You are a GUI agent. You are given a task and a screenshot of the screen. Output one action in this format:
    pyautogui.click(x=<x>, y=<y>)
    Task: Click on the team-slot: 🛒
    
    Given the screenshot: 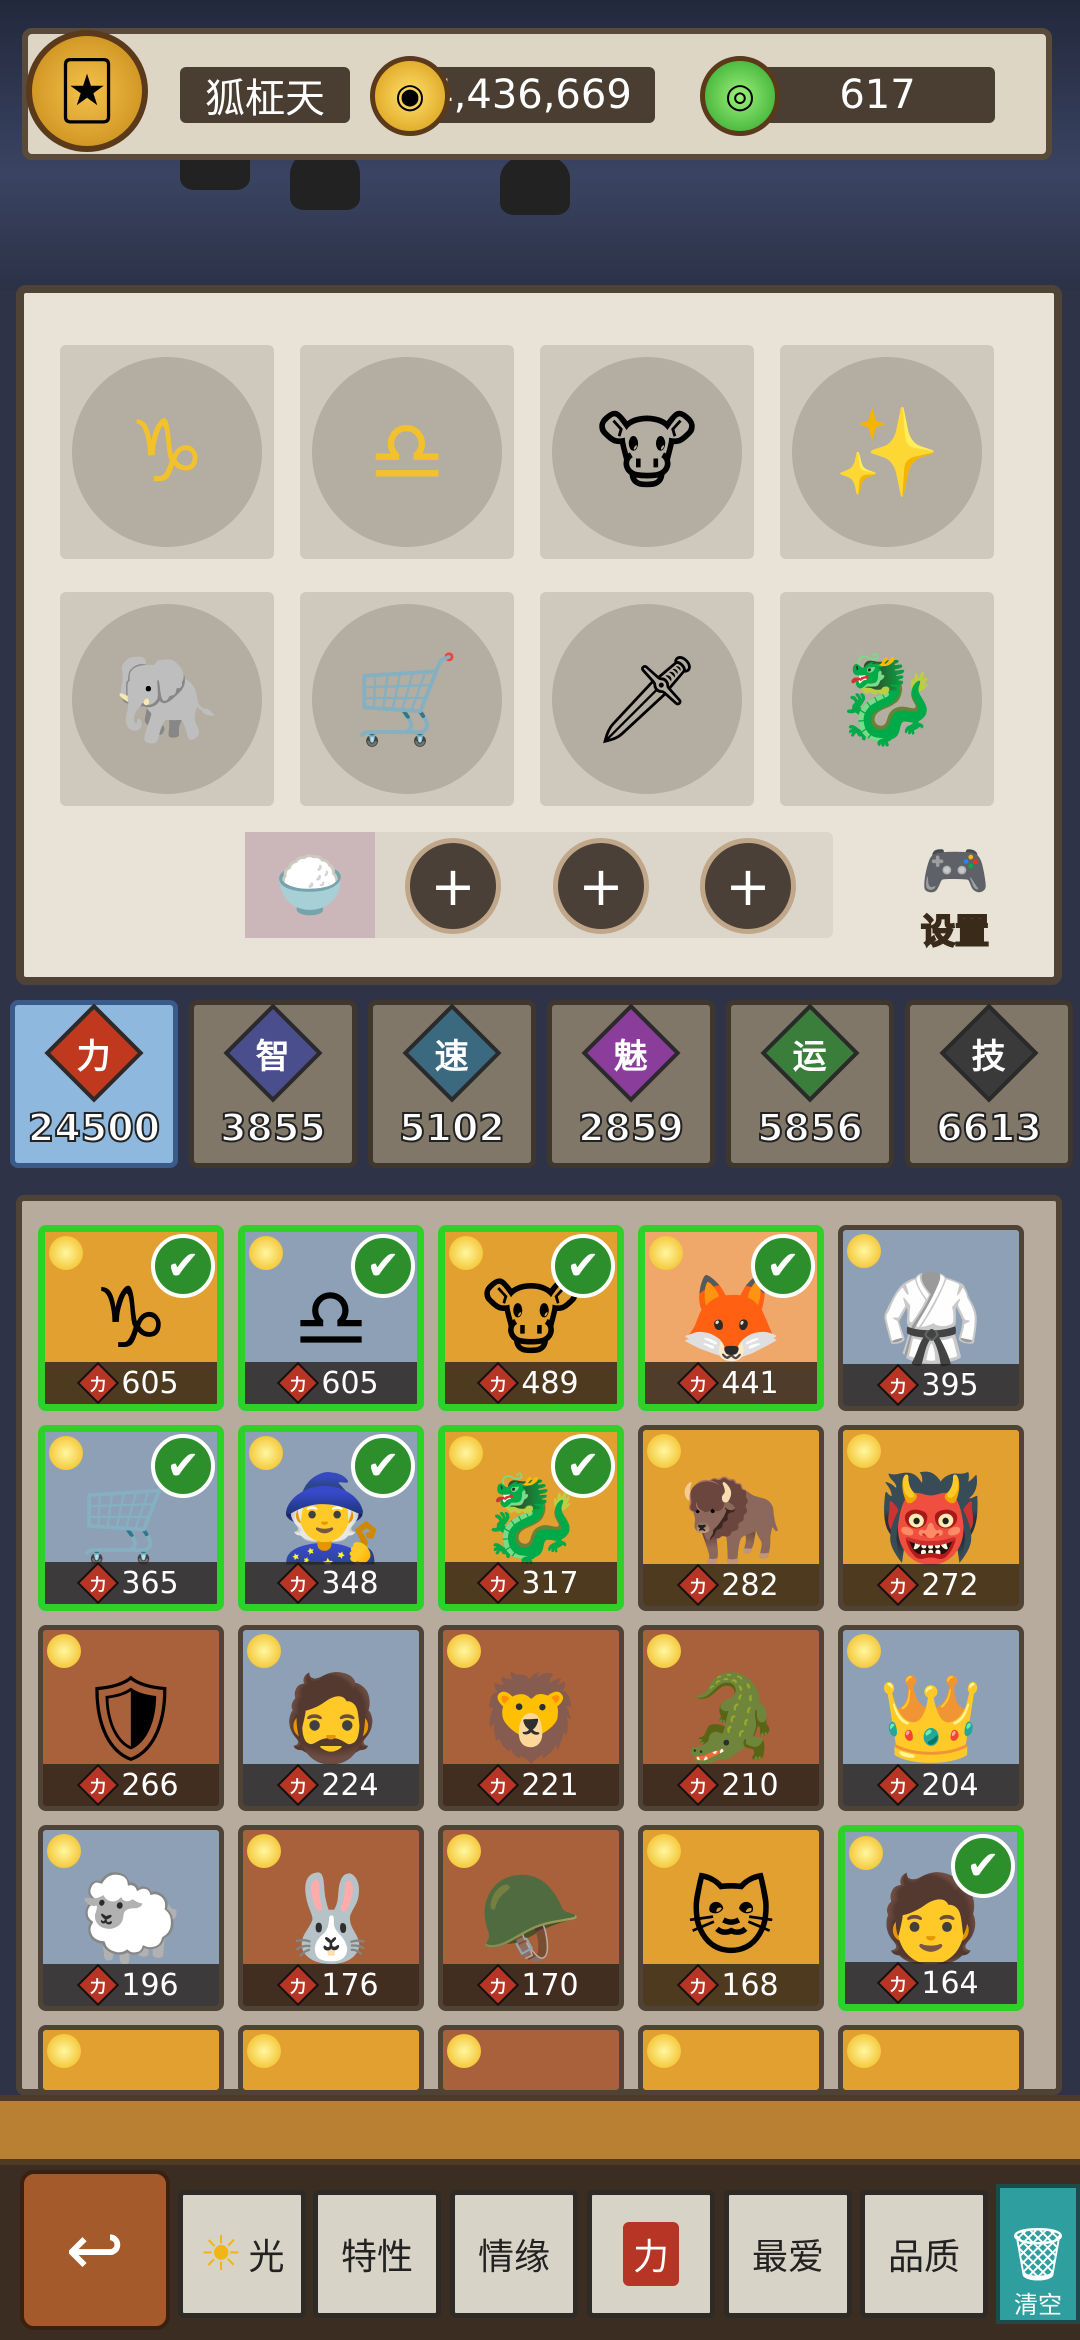 What is the action you would take?
    pyautogui.click(x=407, y=699)
    